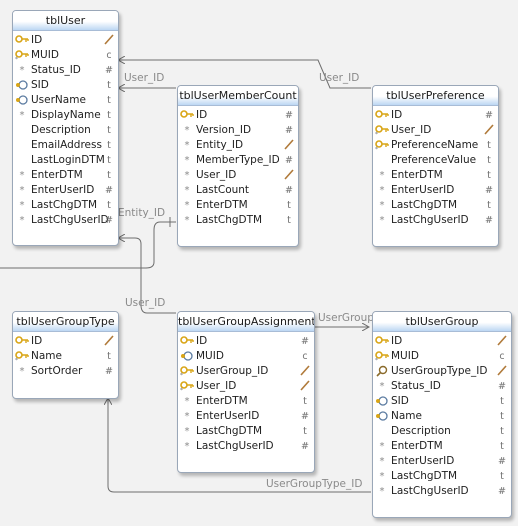 Image resolution: width=518 pixels, height=526 pixels. I want to click on column-row: * SortOrder #, so click(65, 371).